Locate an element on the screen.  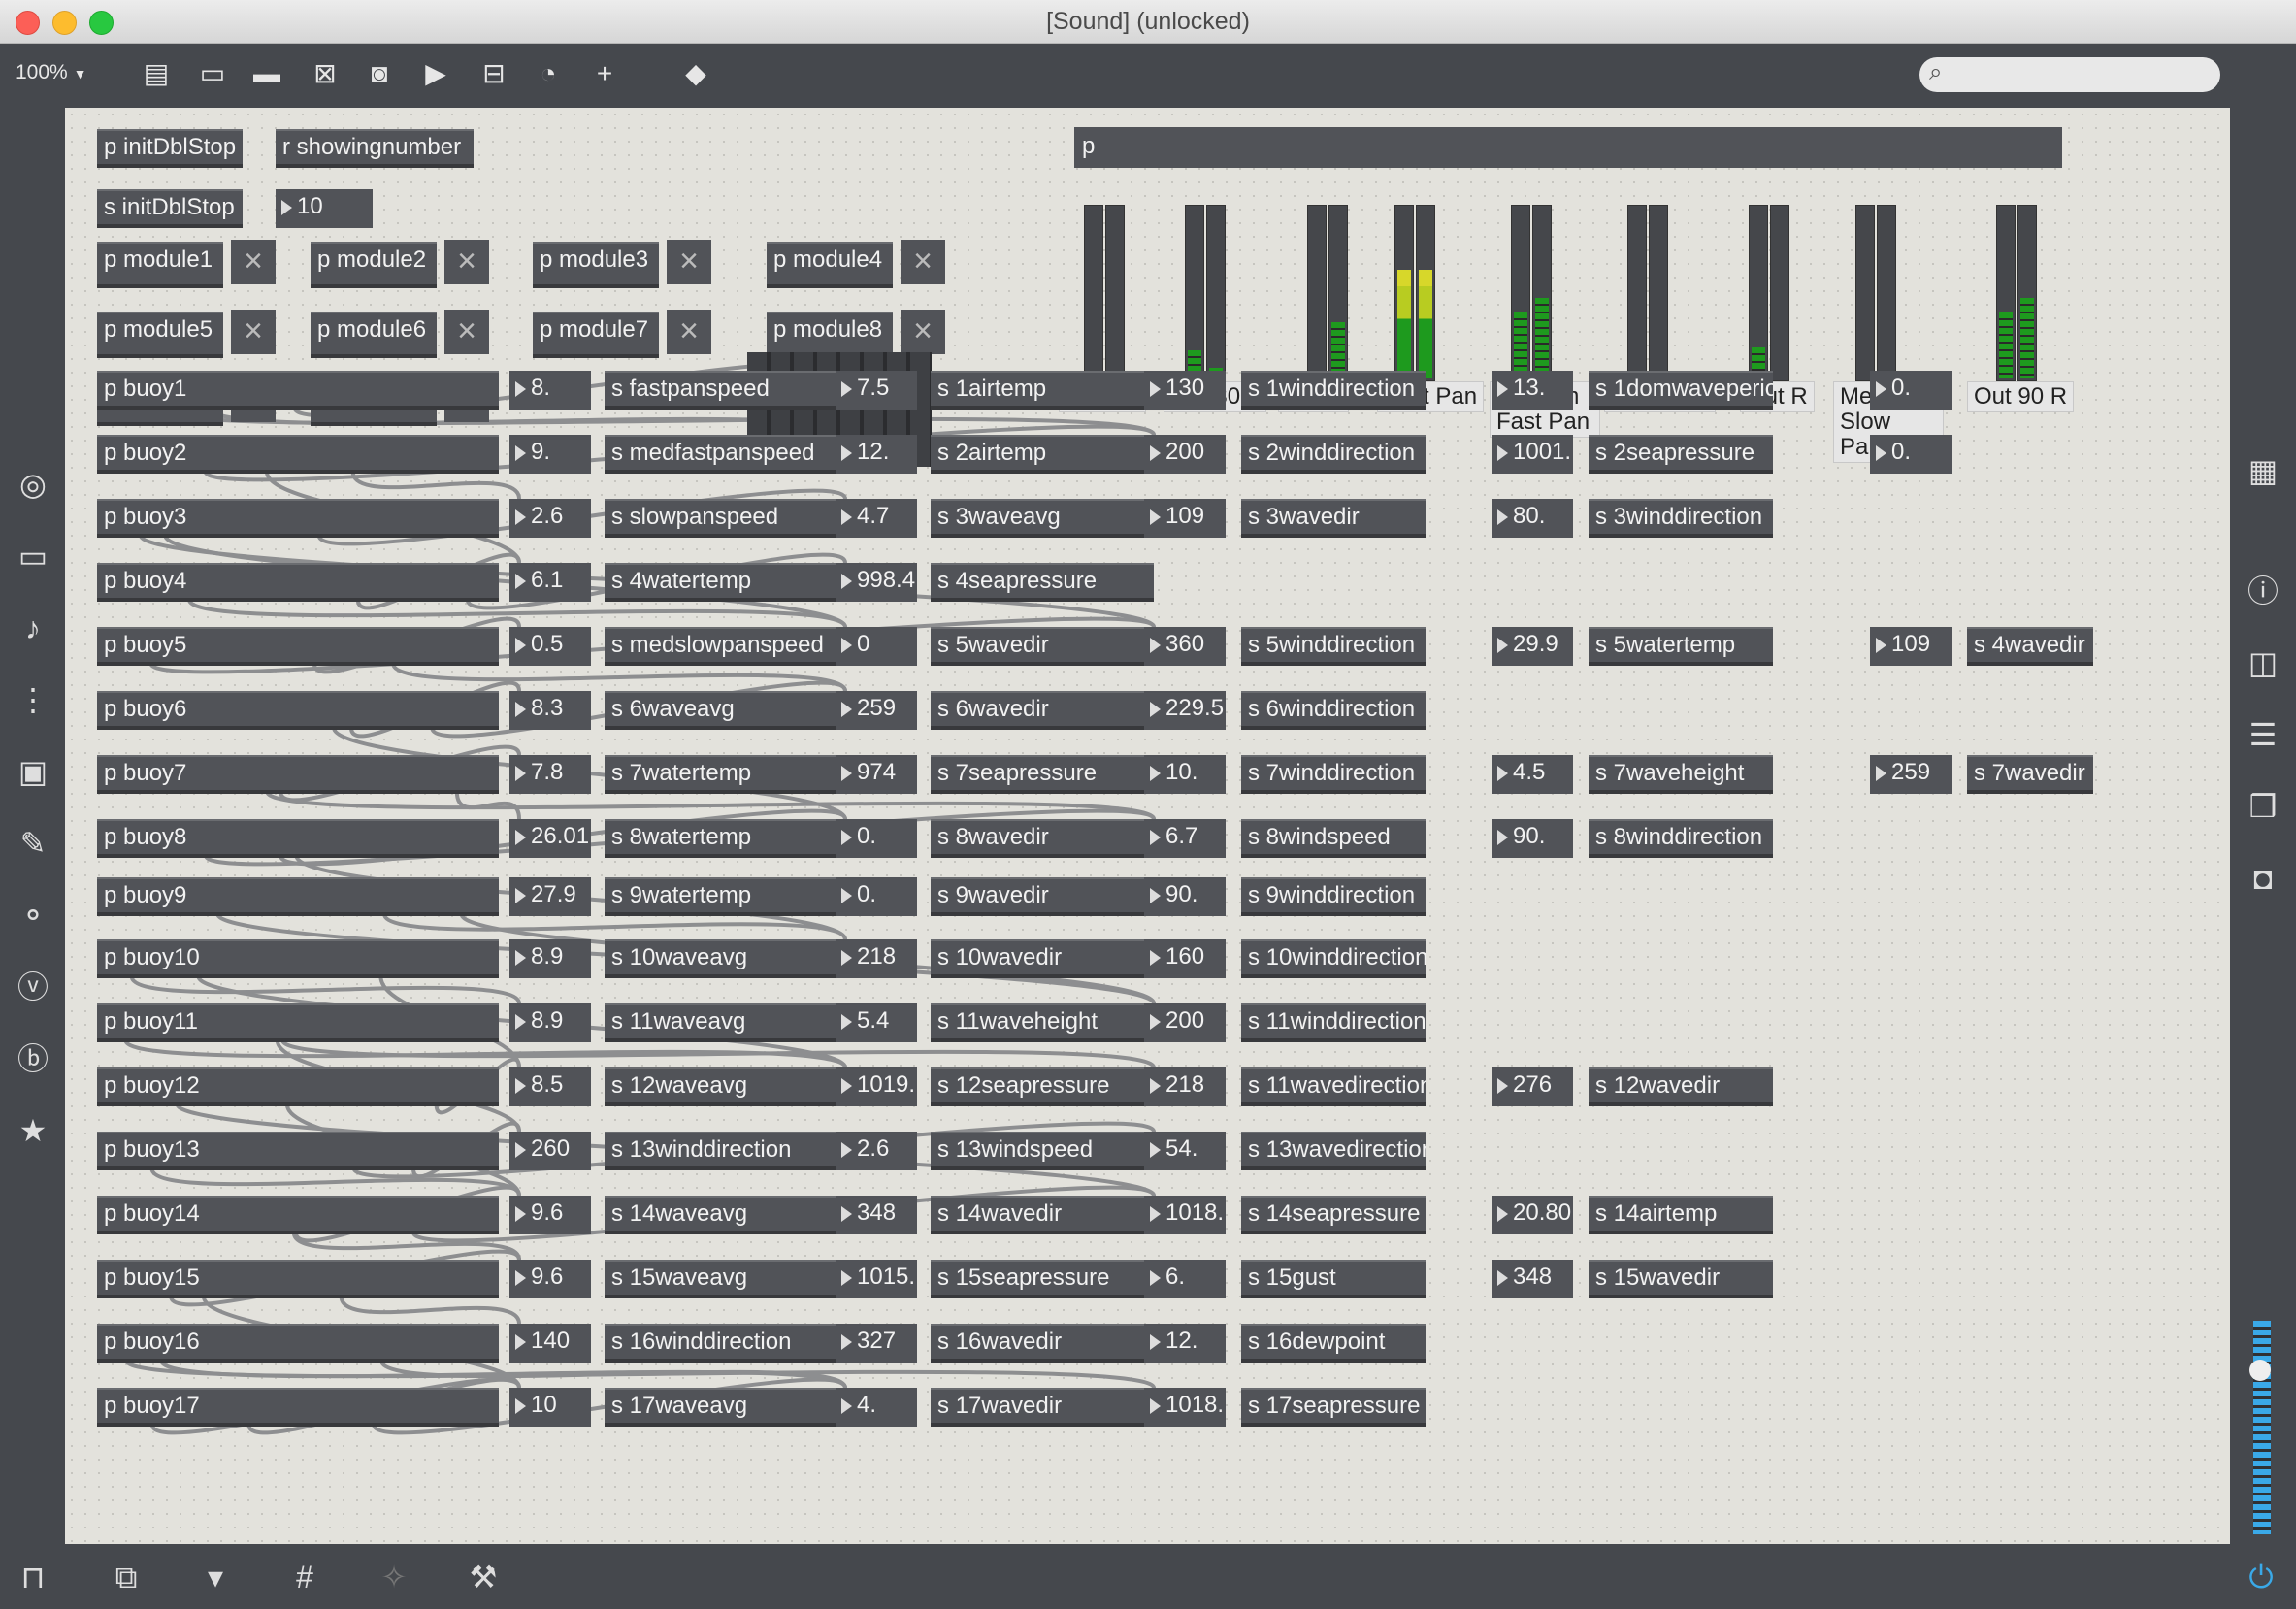
number-box: 13. is located at coordinates (1532, 390).